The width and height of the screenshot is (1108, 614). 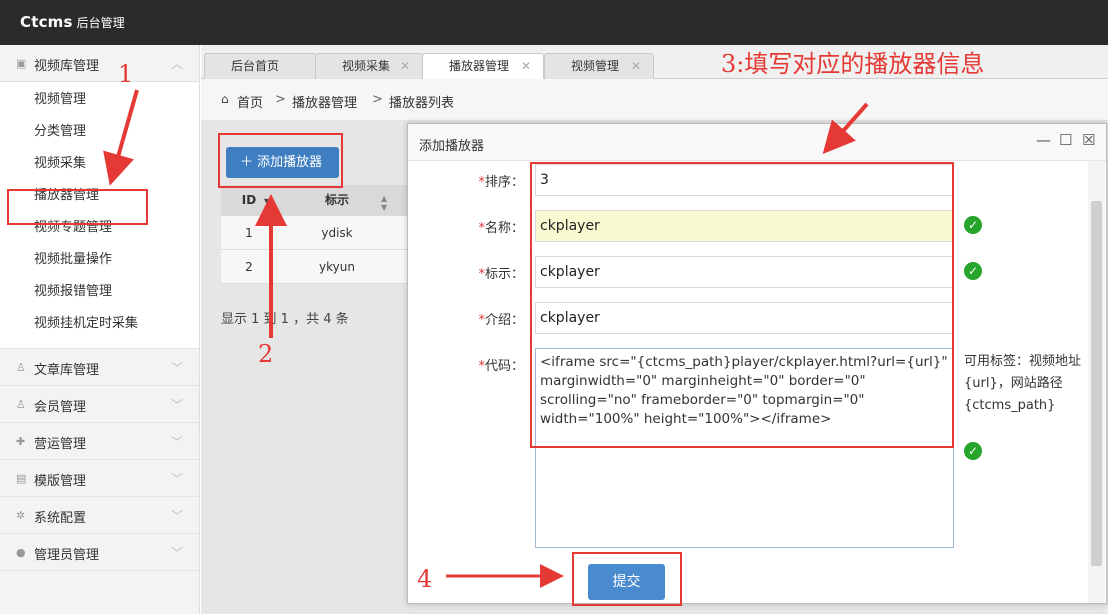 What do you see at coordinates (46, 22) in the screenshot?
I see `brand-main: Ctcms` at bounding box center [46, 22].